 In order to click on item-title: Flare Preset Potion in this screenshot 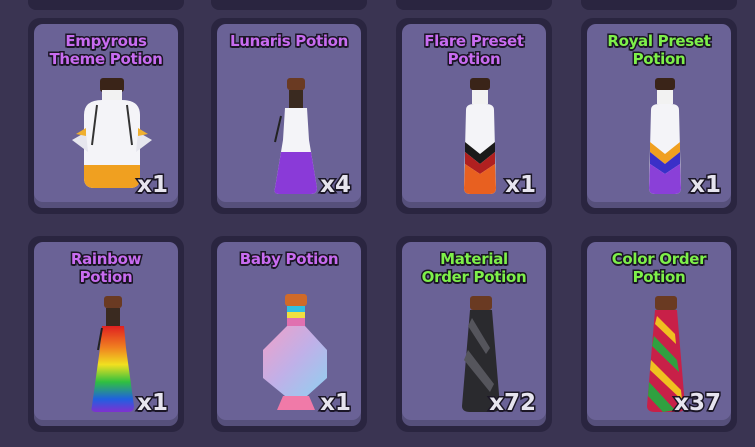, I will do `click(474, 50)`.